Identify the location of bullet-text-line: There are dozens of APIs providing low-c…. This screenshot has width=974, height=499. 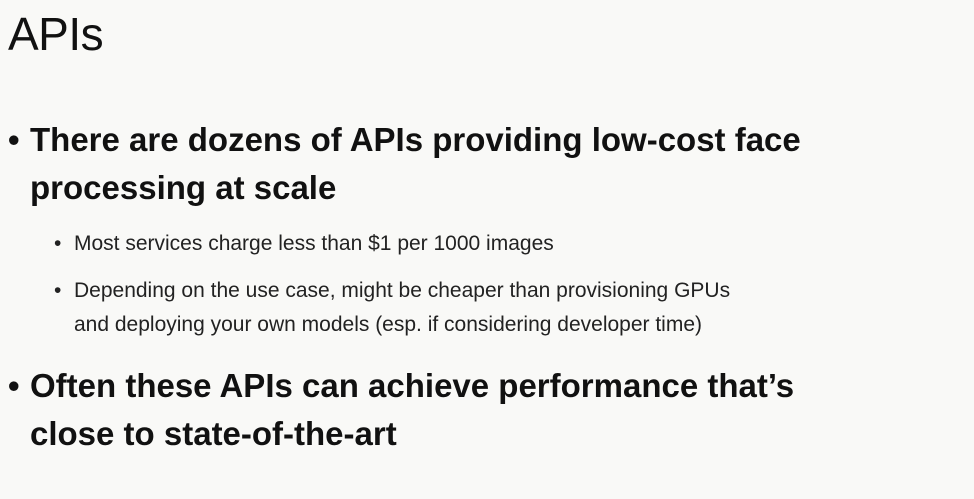
(415, 139).